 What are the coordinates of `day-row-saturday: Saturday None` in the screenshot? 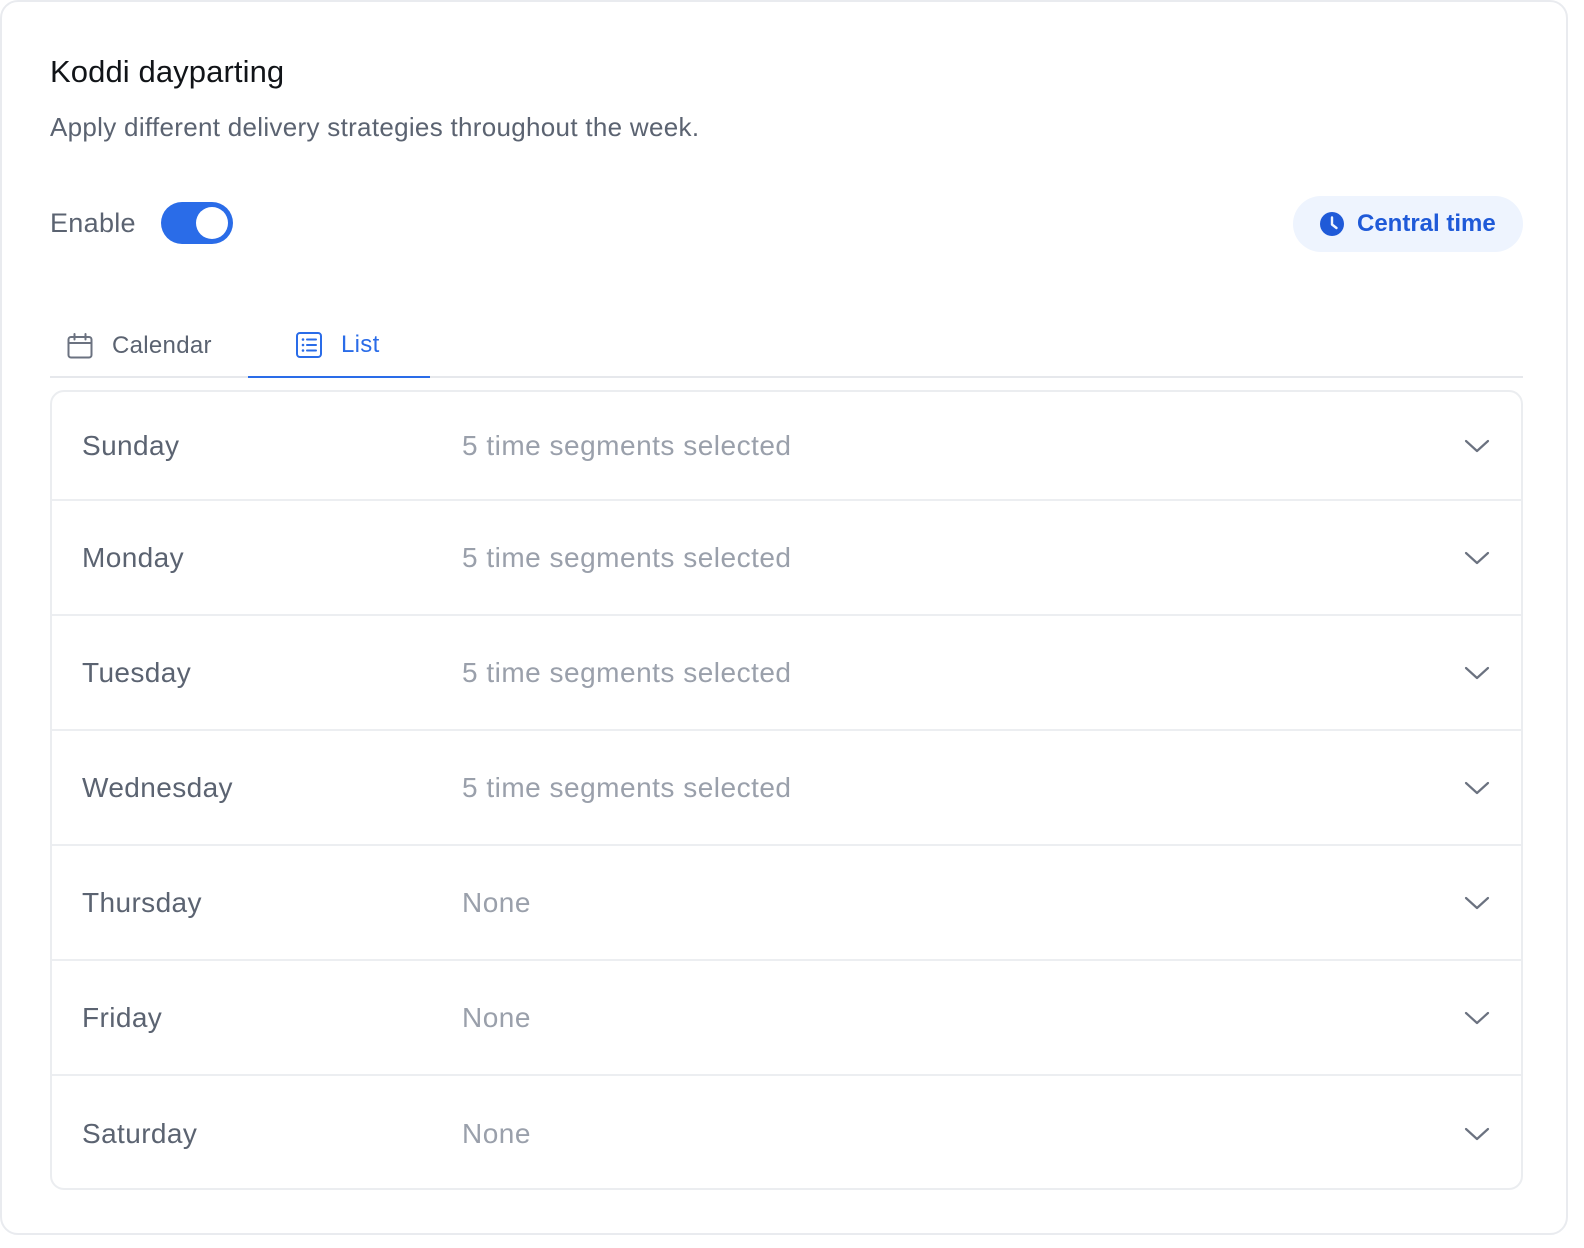 It's located at (786, 1132).